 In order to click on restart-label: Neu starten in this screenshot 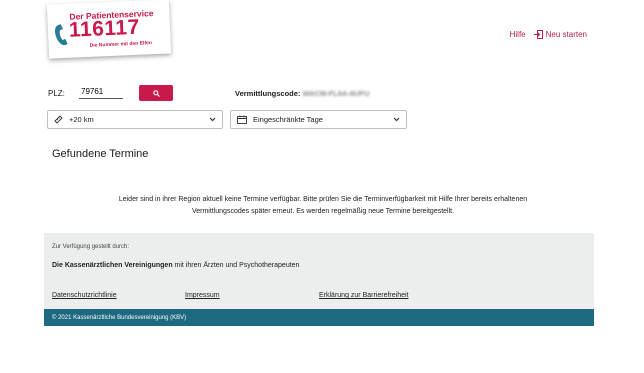, I will do `click(566, 34)`.